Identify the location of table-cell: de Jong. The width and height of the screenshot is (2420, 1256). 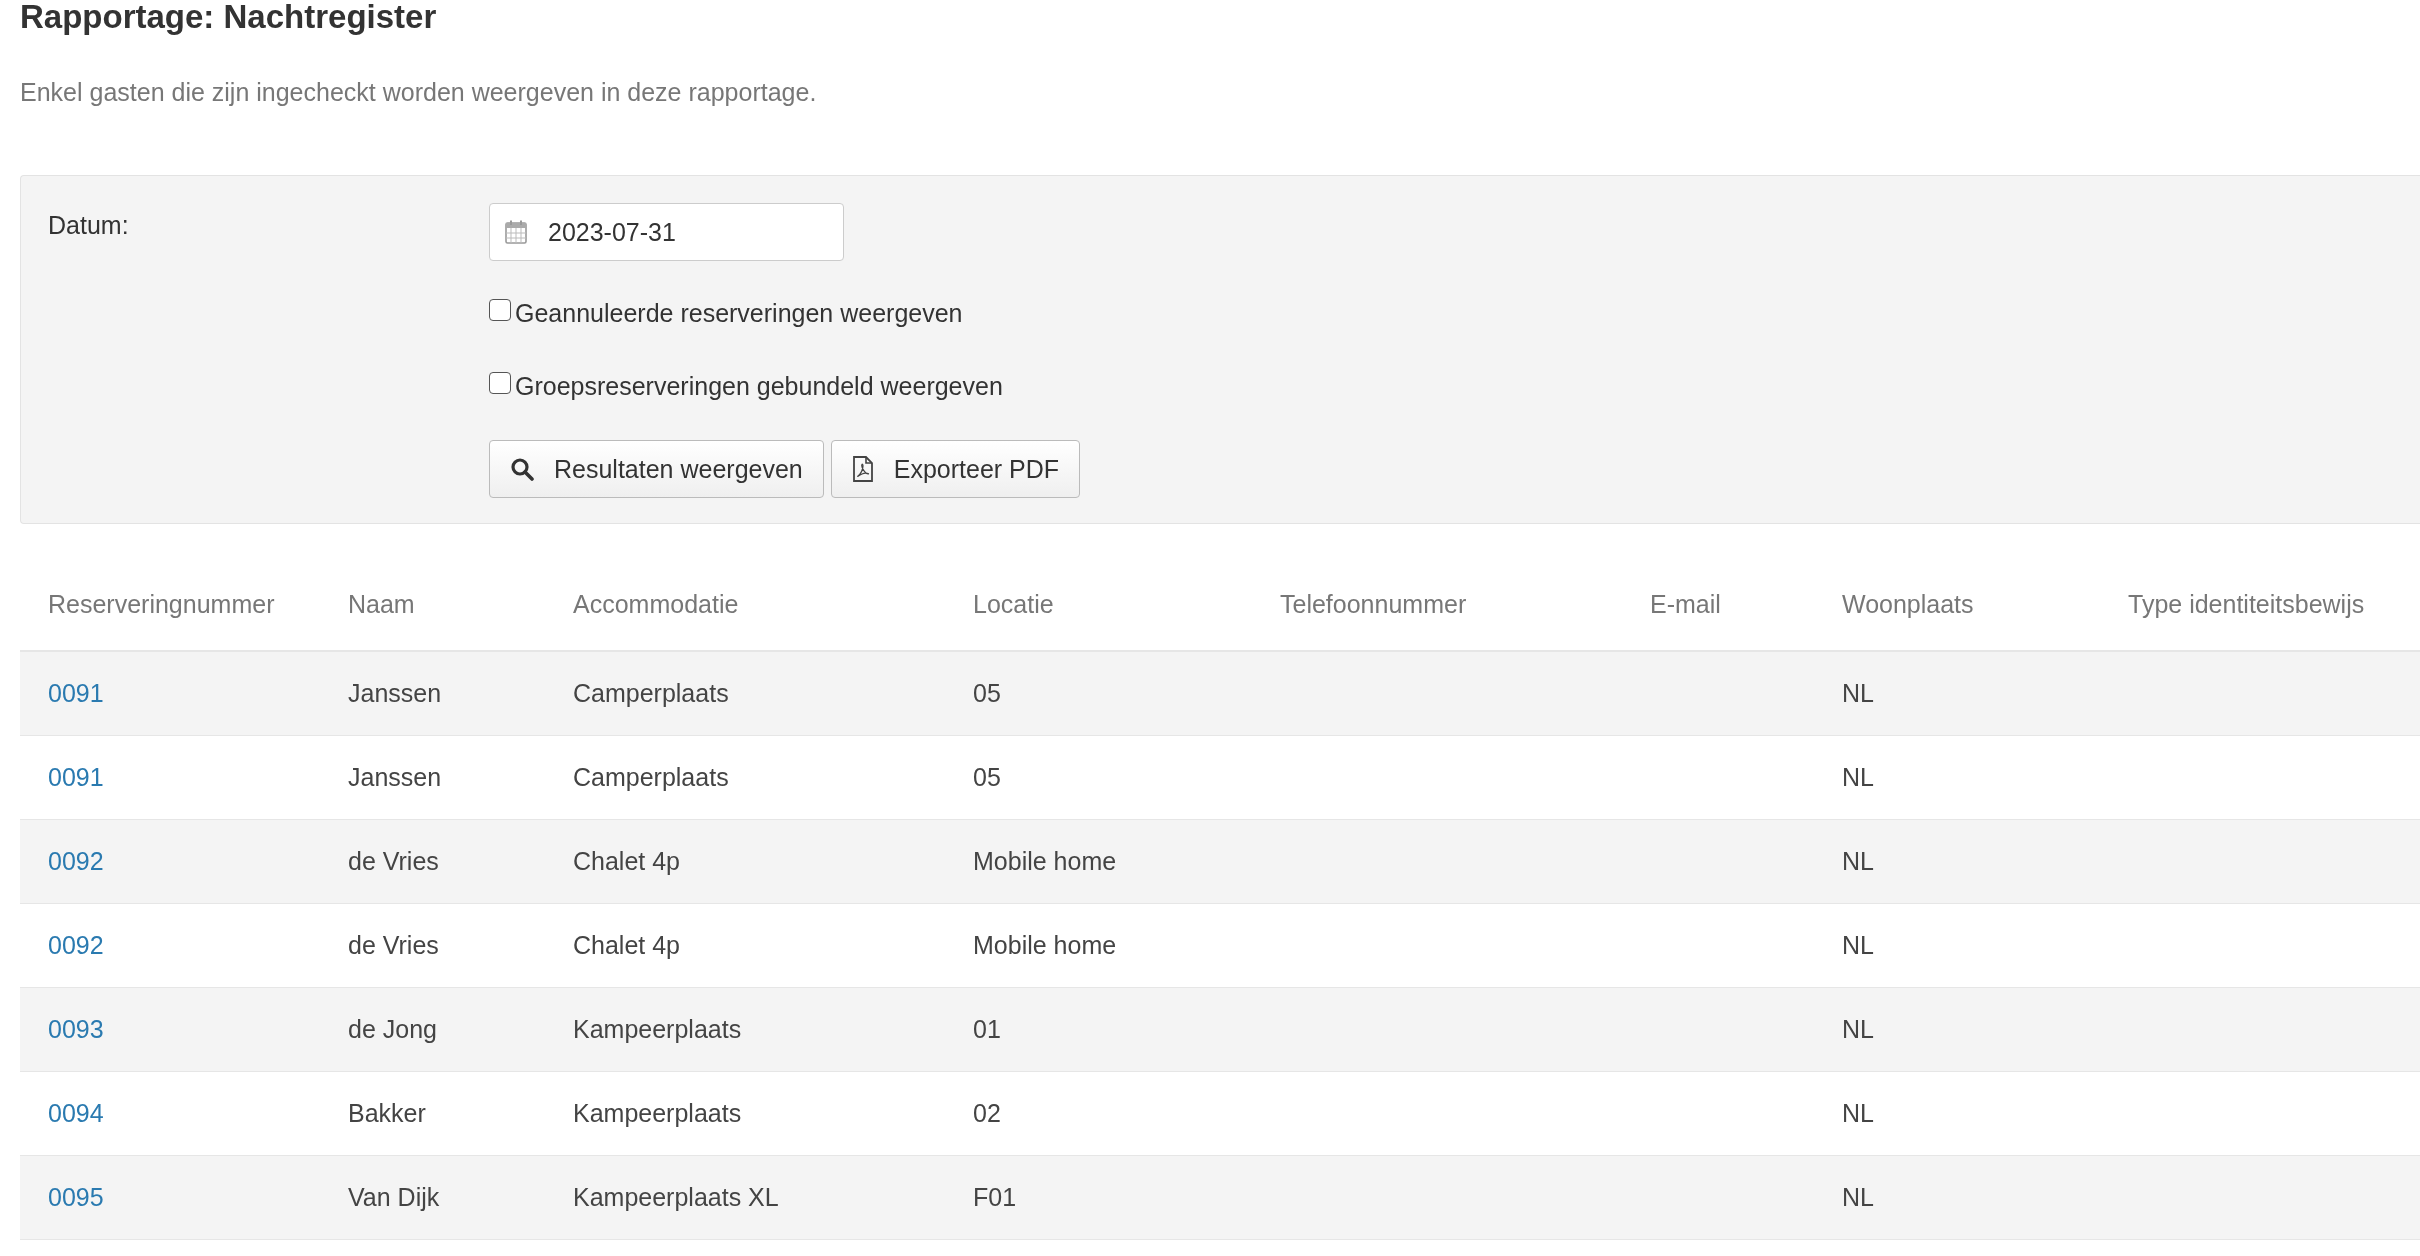
(392, 1029).